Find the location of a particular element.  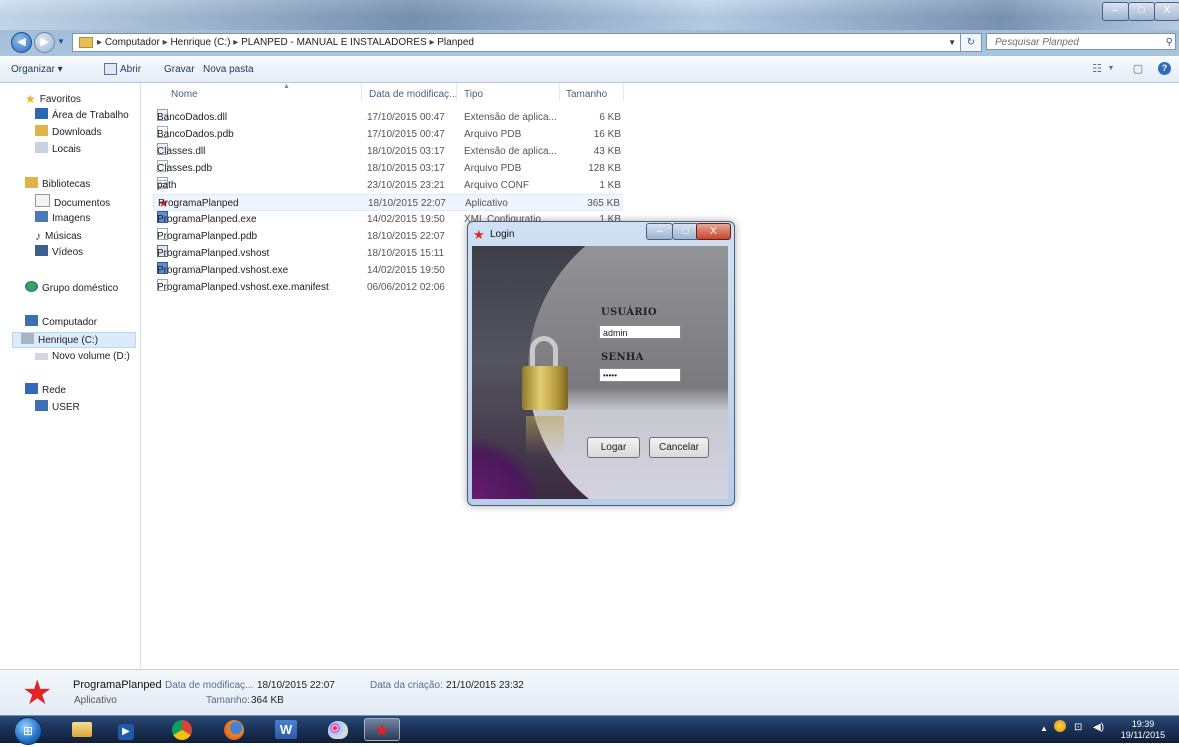

login-button: Logar is located at coordinates (613, 447).